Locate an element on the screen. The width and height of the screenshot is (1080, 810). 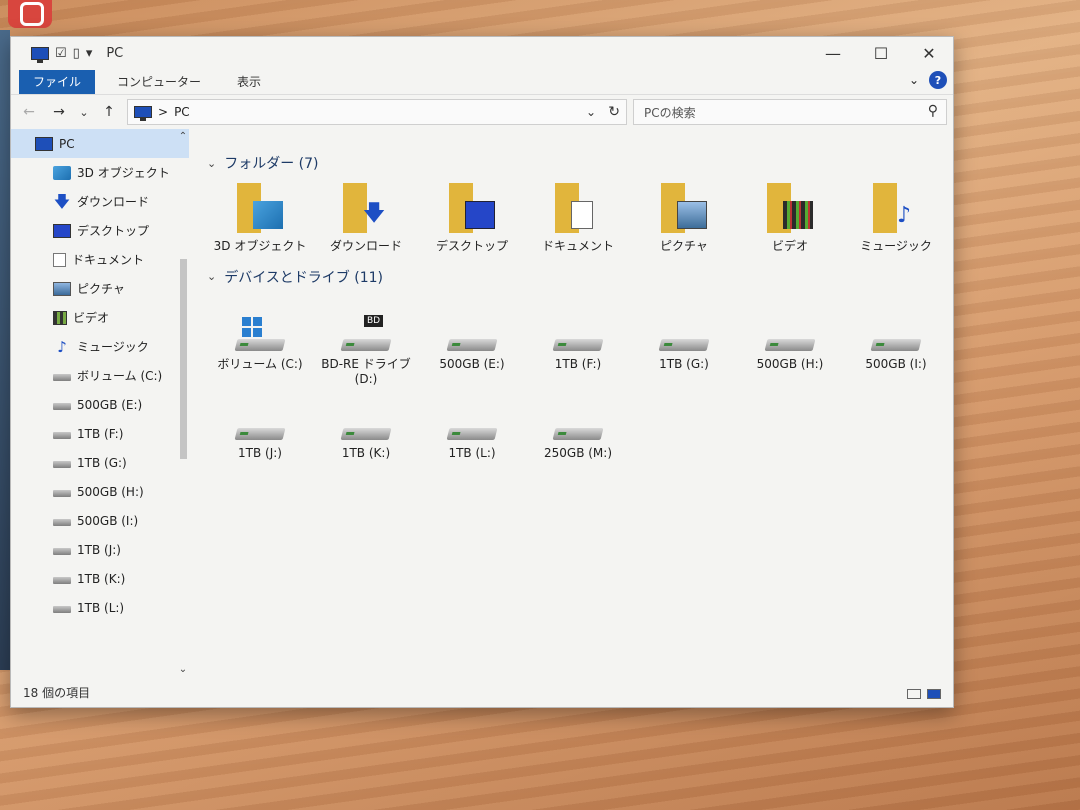
sidebar-item-music: ♪ ミュージック is located at coordinates (100, 346).